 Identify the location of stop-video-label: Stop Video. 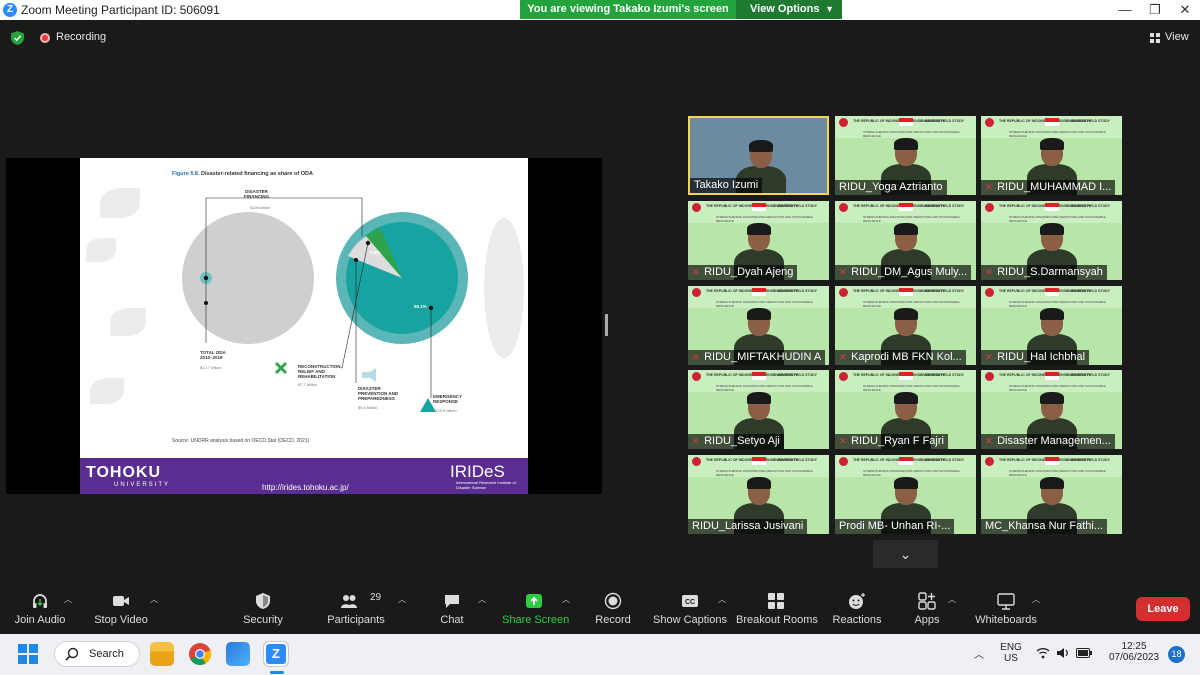
(121, 620).